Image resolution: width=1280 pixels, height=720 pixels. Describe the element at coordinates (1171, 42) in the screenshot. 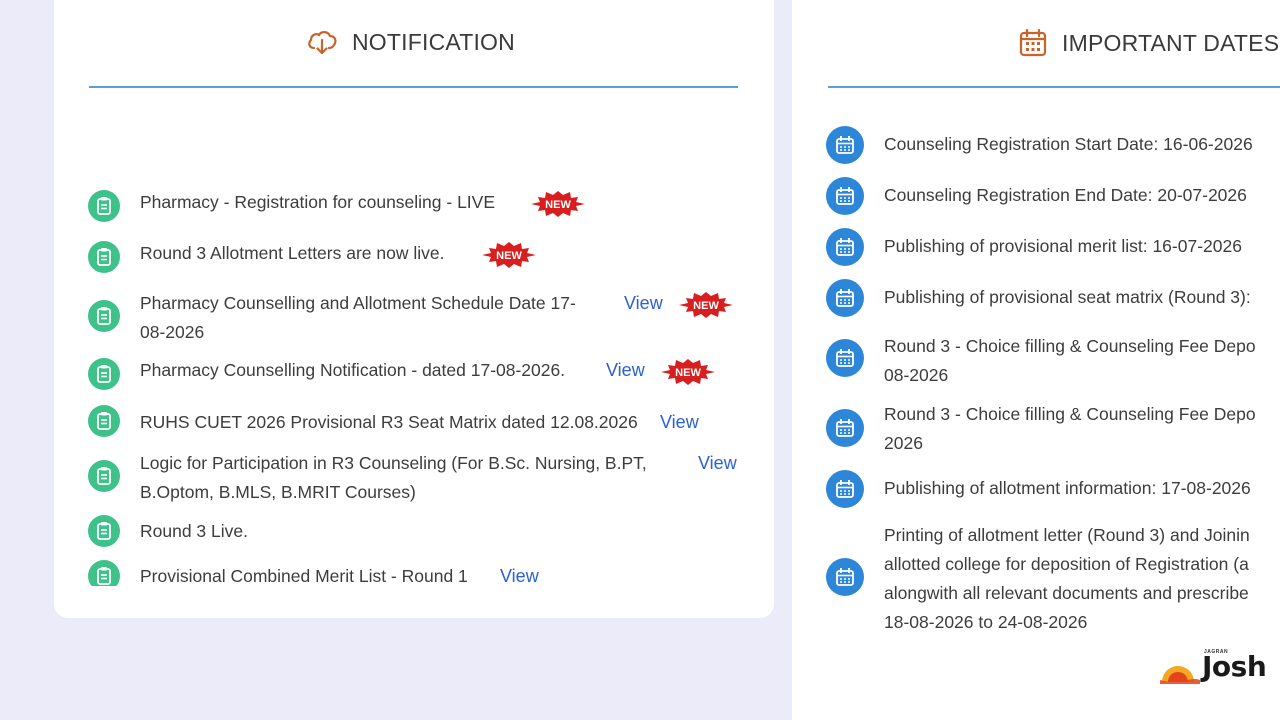

I see `dates-title: IMPORTANT DATES` at that location.